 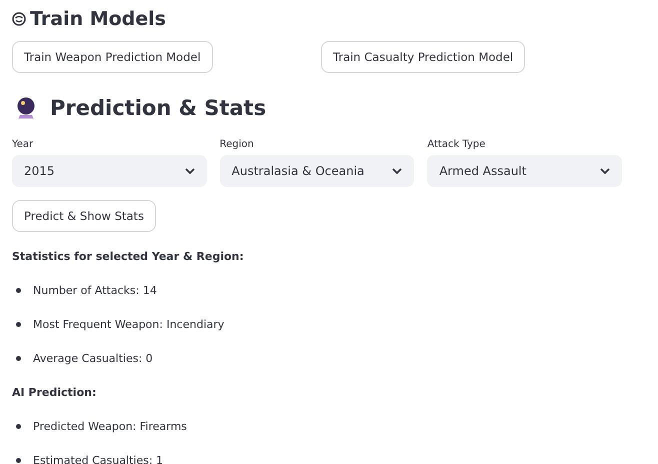 What do you see at coordinates (158, 108) in the screenshot?
I see `section-title: Prediction & Stats` at bounding box center [158, 108].